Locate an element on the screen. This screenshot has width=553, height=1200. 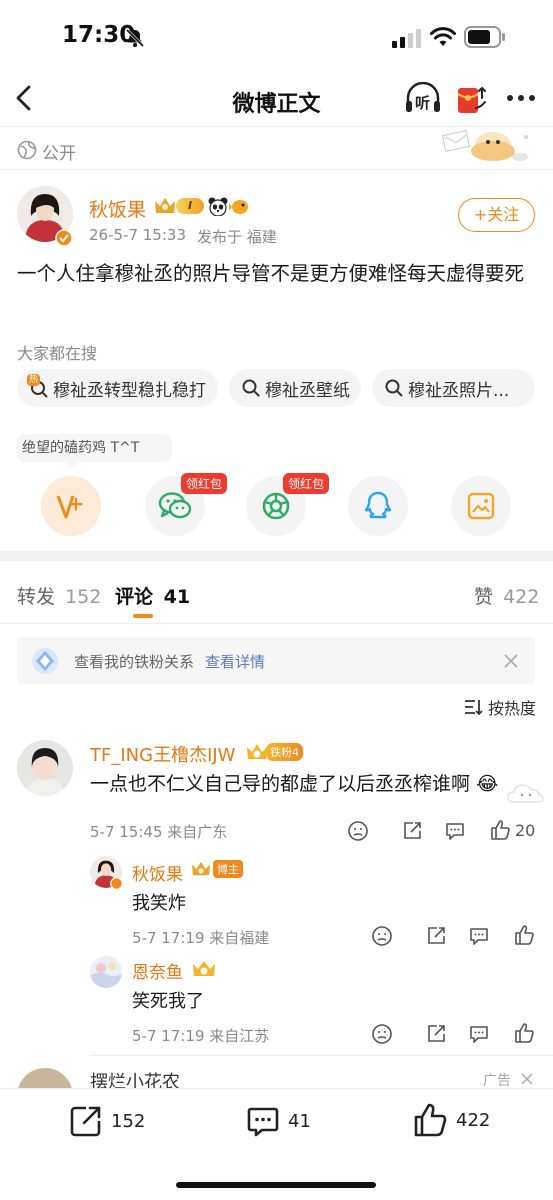
mute-bell-icon is located at coordinates (135, 38).